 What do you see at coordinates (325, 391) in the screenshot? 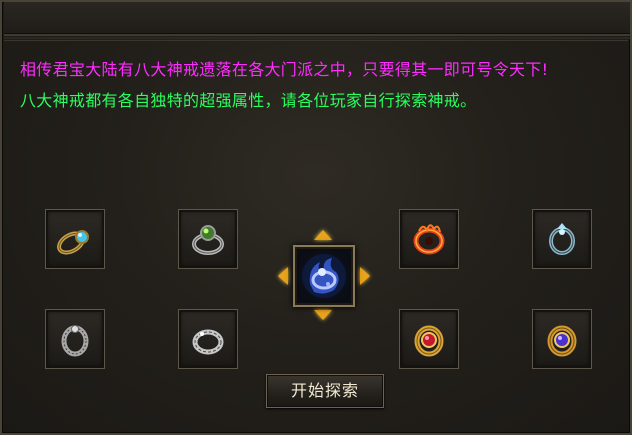
I see `start-explore-button: 开始探索` at bounding box center [325, 391].